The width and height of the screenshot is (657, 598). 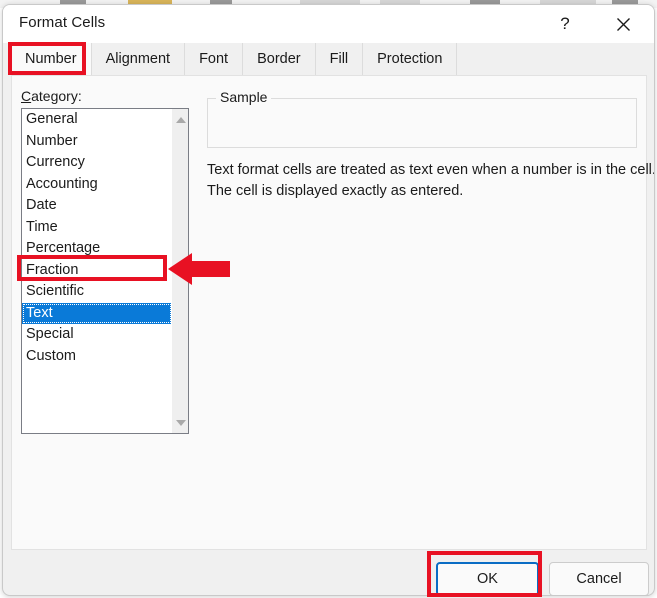 What do you see at coordinates (244, 97) in the screenshot?
I see `sample-legend-label: Sample` at bounding box center [244, 97].